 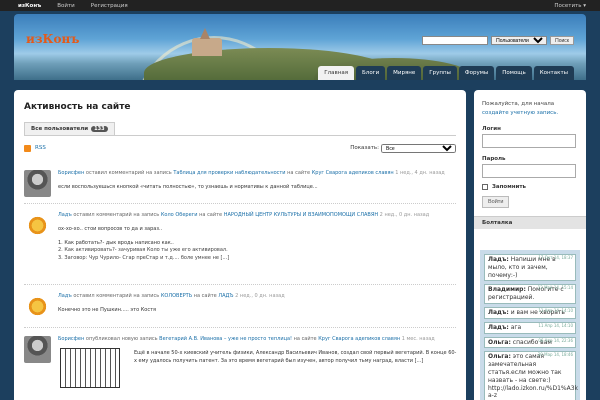 I want to click on nav-tab-home: Главная, so click(x=336, y=73).